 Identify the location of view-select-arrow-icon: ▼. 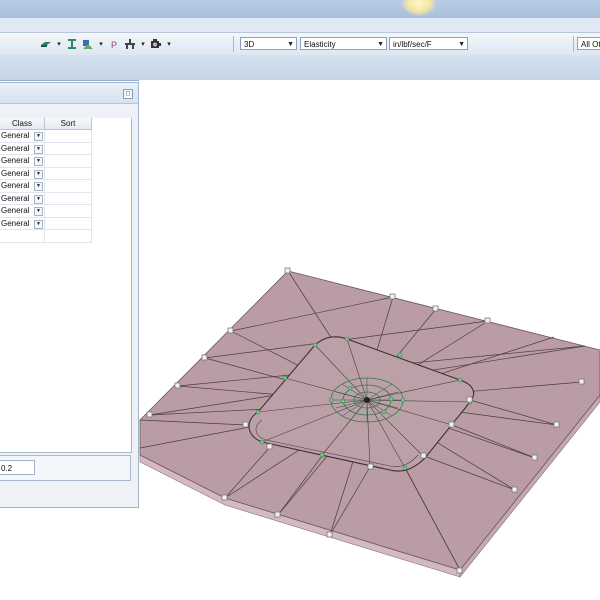
(290, 44).